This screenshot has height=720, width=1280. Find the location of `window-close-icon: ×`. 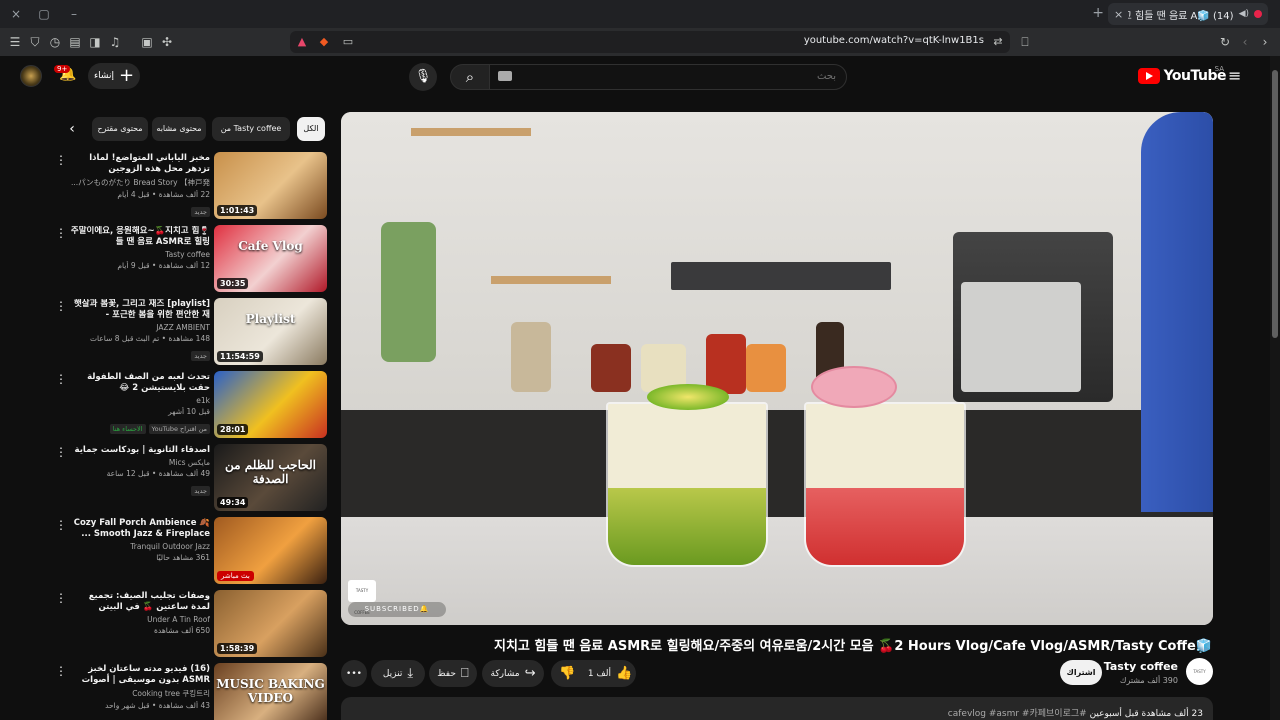

window-close-icon: × is located at coordinates (16, 14).